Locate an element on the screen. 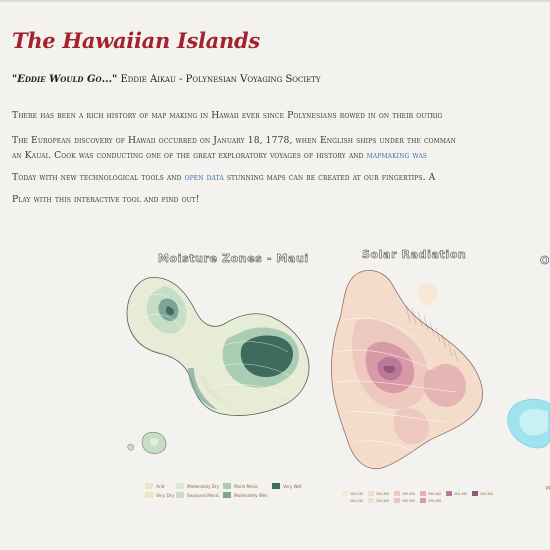  mapmaking-link: mapmaking was is located at coordinates (397, 155).